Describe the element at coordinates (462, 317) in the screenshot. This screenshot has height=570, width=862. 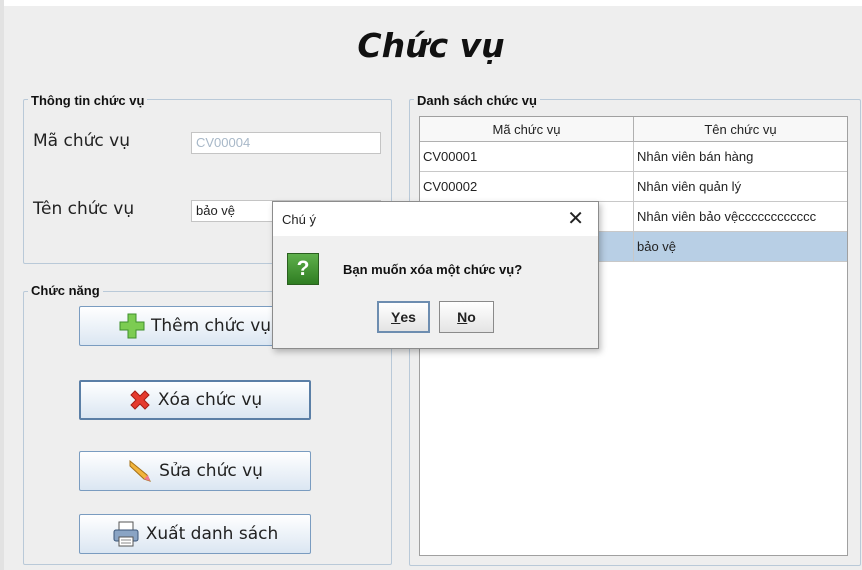
I see `no-mnemonic: N` at that location.